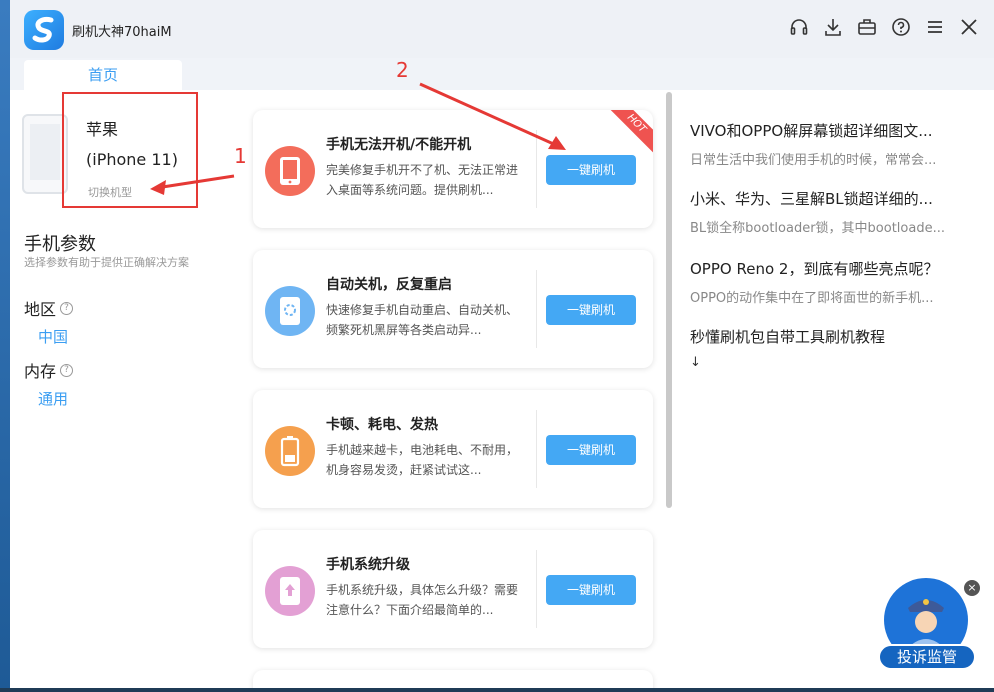 The height and width of the screenshot is (692, 994). I want to click on annotation-arrows, so click(358, 138).